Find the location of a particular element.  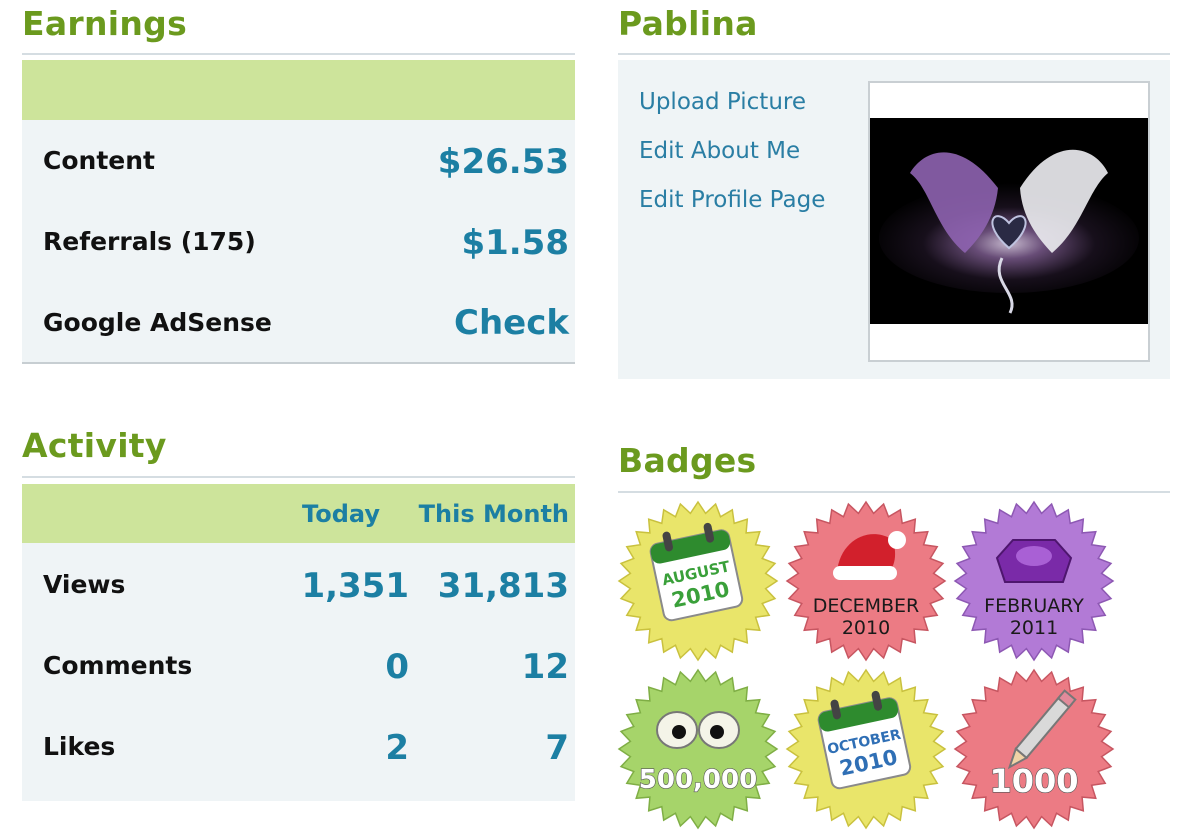

activity-likes-month: 7 is located at coordinates (557, 748).